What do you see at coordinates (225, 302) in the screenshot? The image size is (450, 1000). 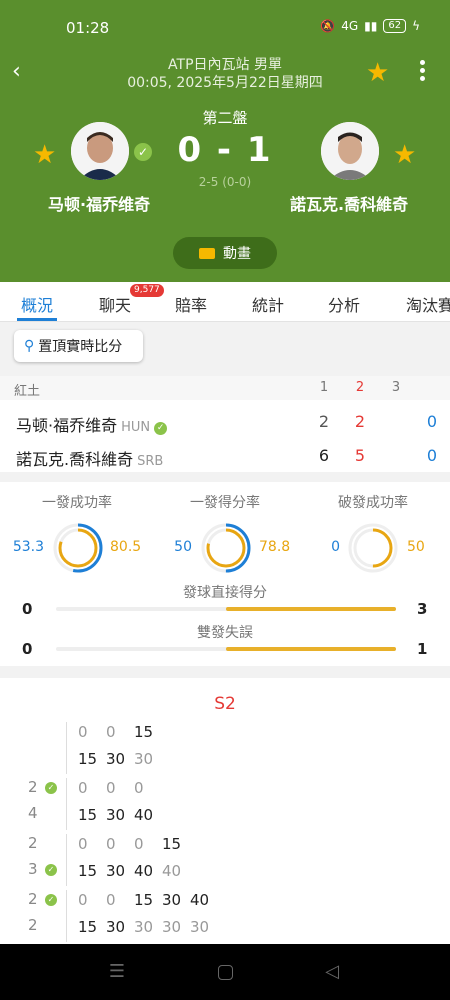 I see `tab-bar: 概況 聊天 9,577 賠率 統計 分析 淘汰賽` at bounding box center [225, 302].